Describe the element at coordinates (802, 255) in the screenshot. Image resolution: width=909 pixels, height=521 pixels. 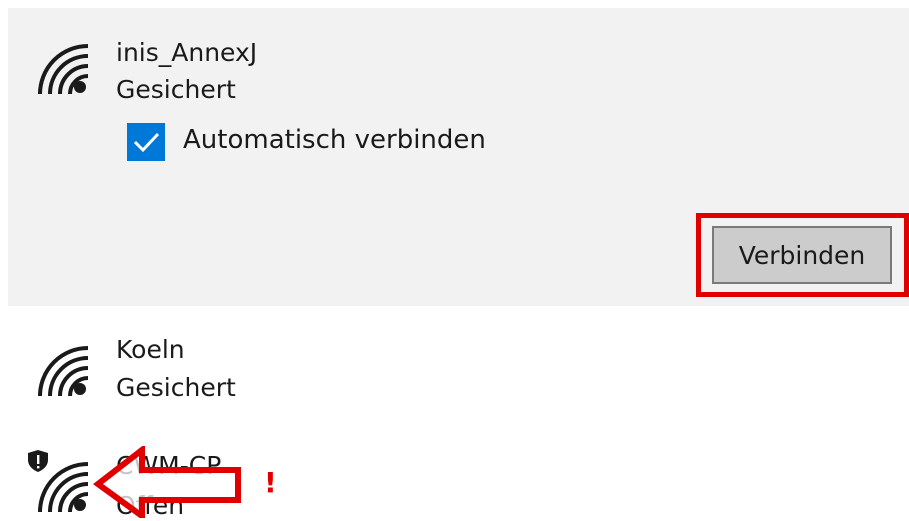
I see `connect-button: Verbinden` at that location.